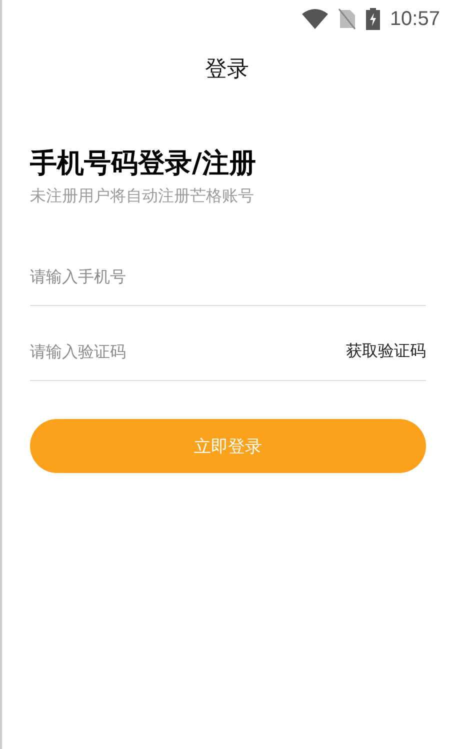 The width and height of the screenshot is (452, 749). Describe the element at coordinates (228, 276) in the screenshot. I see `phone-input-field: 请输入手机号` at that location.